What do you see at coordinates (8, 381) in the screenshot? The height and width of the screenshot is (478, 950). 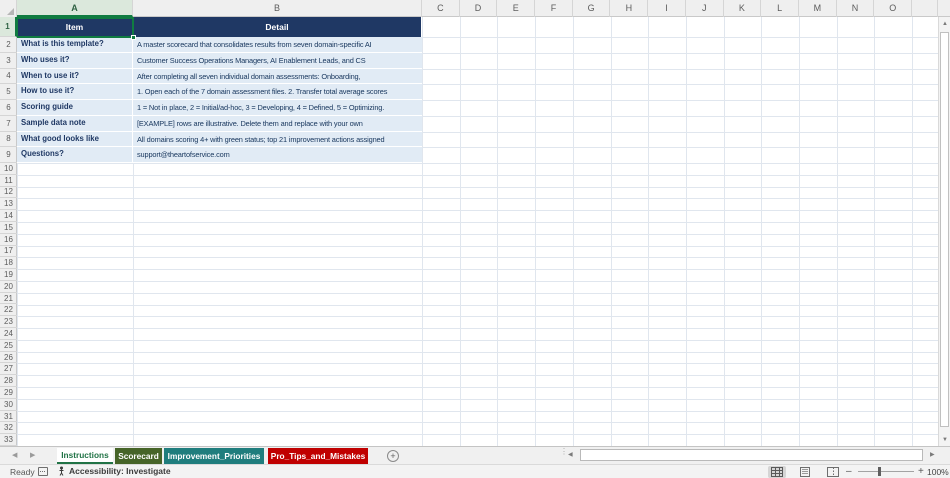 I see `row-header-28: 28` at bounding box center [8, 381].